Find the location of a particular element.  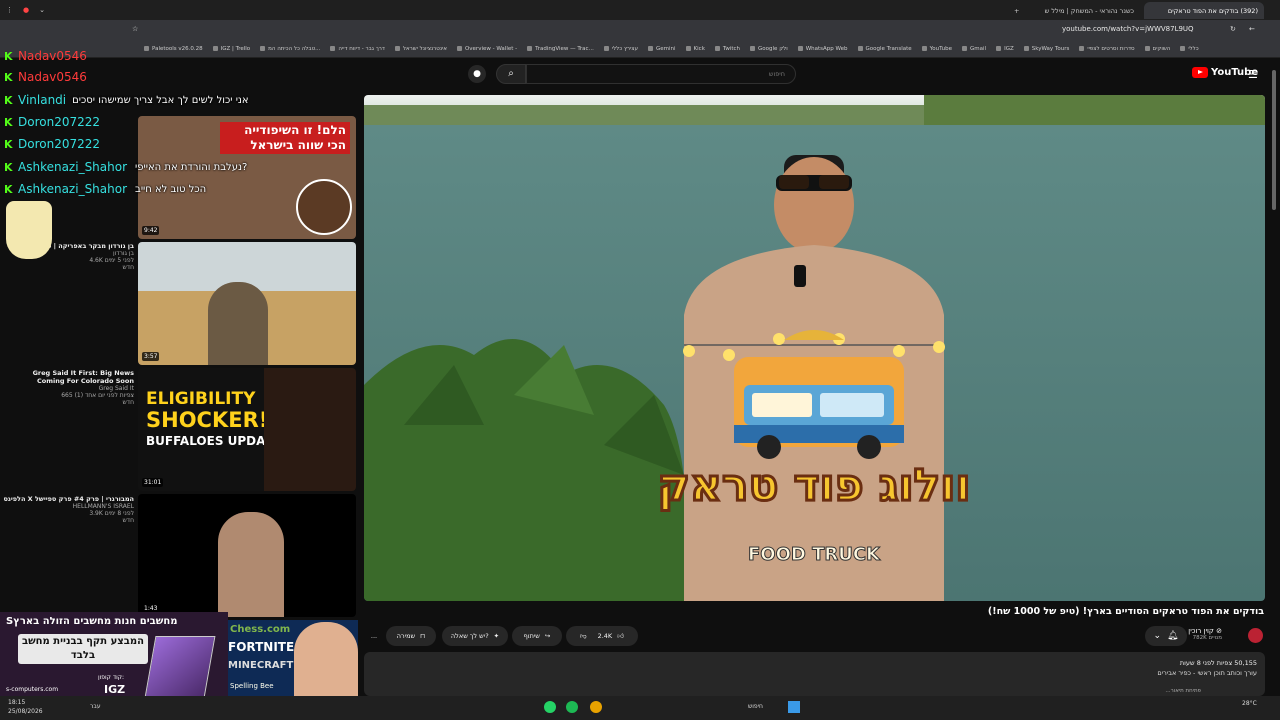

related-video-thumb-4: 1:43 is located at coordinates (247, 555).